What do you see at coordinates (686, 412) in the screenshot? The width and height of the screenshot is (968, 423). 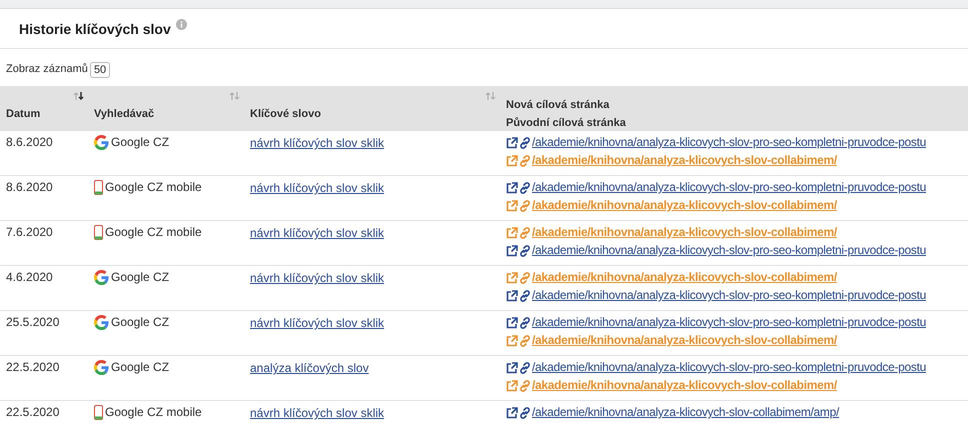 I see `landing-page-link: /akademie/knihovna/analyza-klicovych-slov-collabimem/amp/` at bounding box center [686, 412].